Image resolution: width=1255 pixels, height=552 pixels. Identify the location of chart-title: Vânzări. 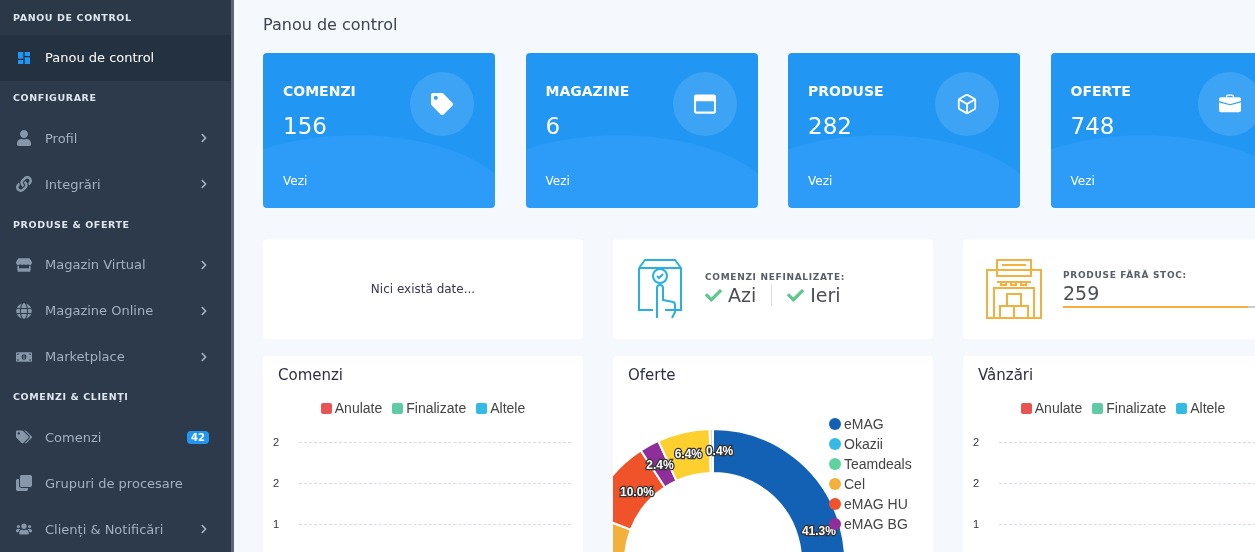
(1006, 374).